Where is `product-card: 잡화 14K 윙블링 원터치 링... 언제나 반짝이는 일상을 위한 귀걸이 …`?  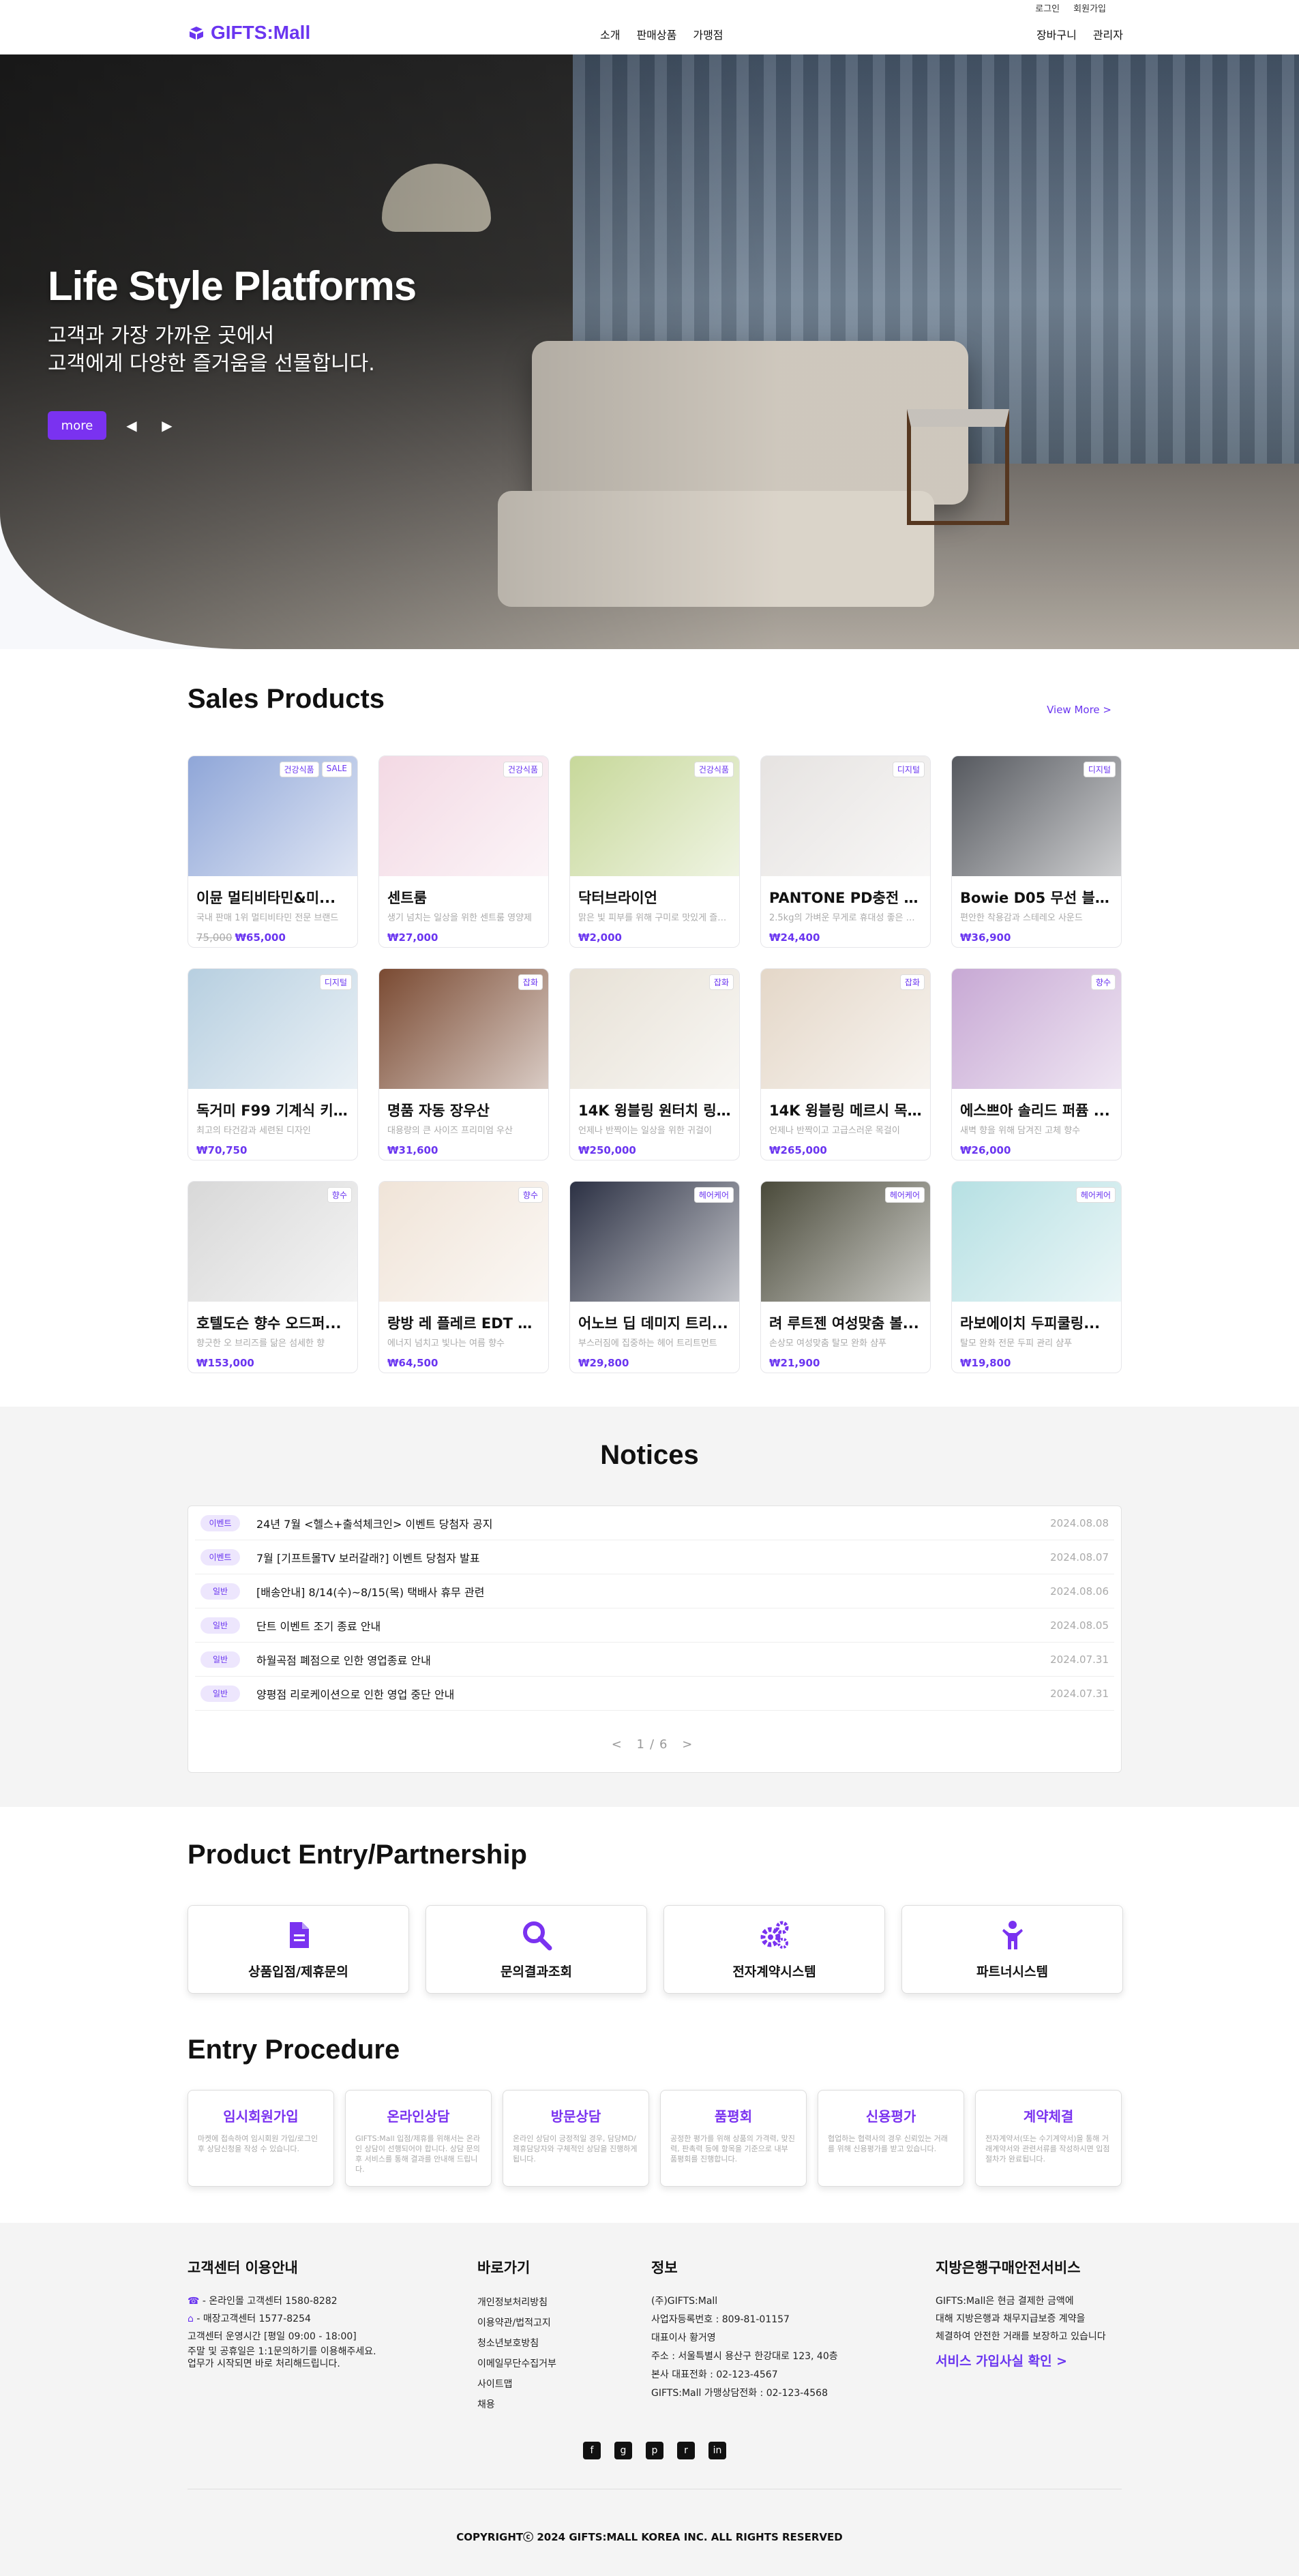 product-card: 잡화 14K 윙블링 원터치 링... 언제나 반짝이는 일상을 위한 귀걸이 … is located at coordinates (655, 1064).